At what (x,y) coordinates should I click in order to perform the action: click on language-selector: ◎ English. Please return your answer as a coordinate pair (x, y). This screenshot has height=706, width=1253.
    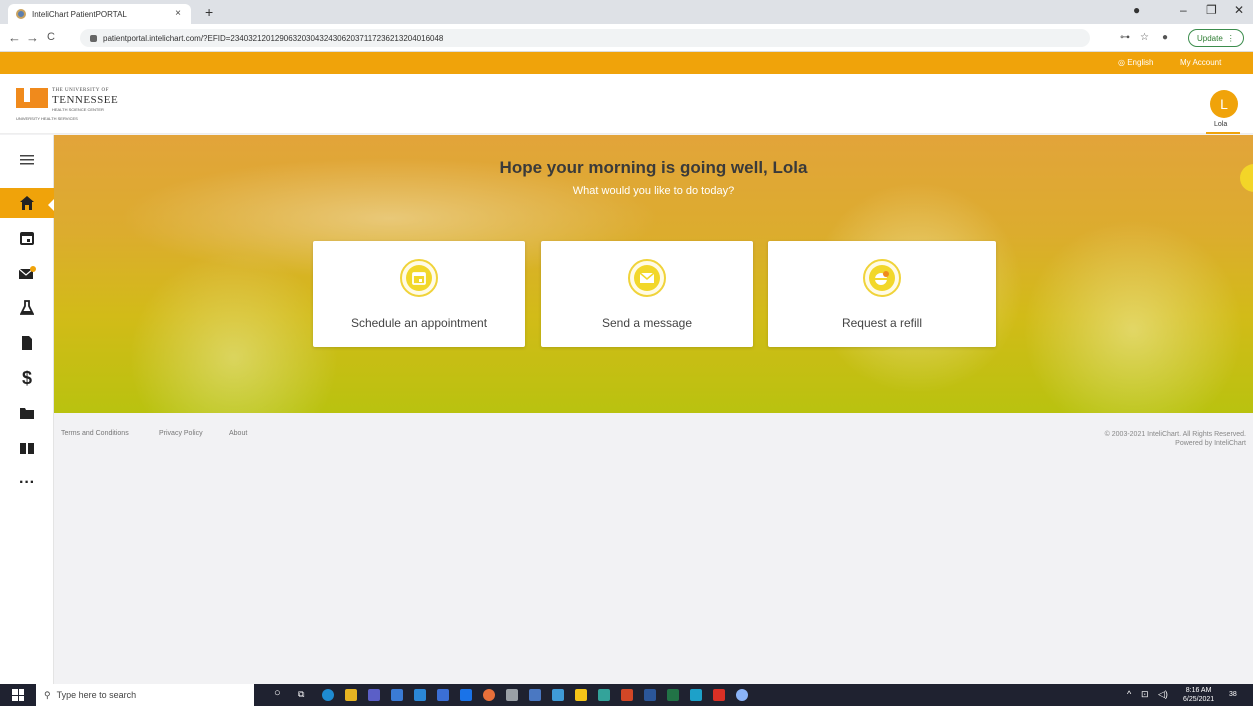
    Looking at the image, I should click on (1135, 62).